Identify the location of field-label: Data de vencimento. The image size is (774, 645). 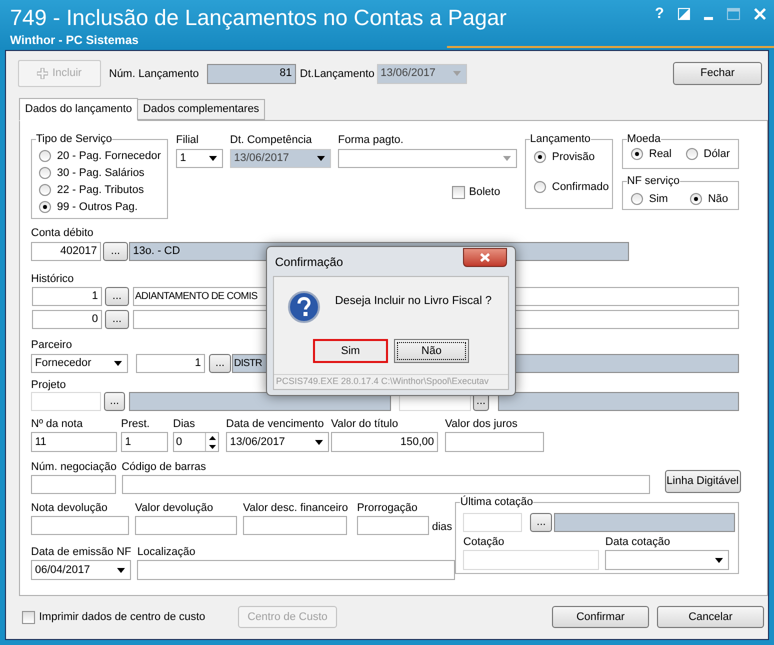
(275, 424).